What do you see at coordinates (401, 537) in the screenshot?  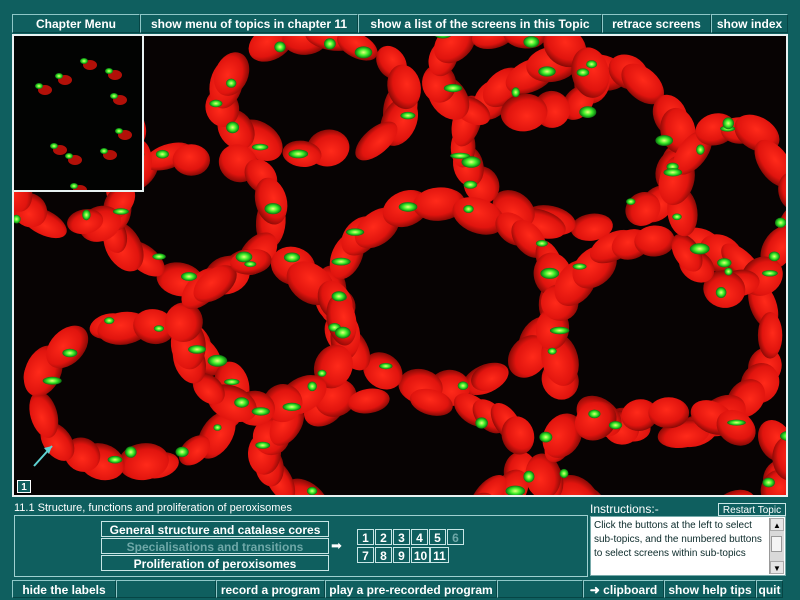 I see `screen-button-3: 3` at bounding box center [401, 537].